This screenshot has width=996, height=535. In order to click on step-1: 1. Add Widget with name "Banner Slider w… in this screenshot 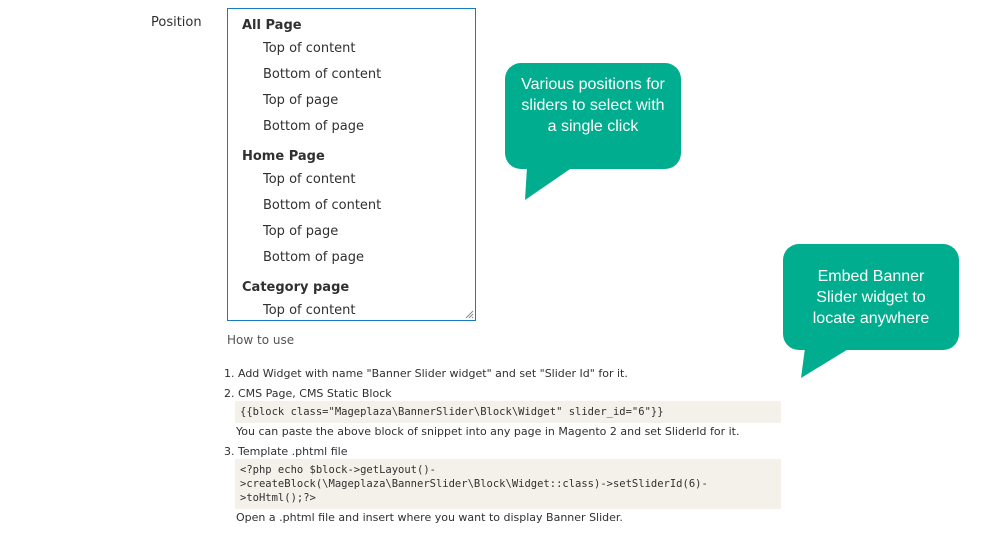, I will do `click(426, 373)`.